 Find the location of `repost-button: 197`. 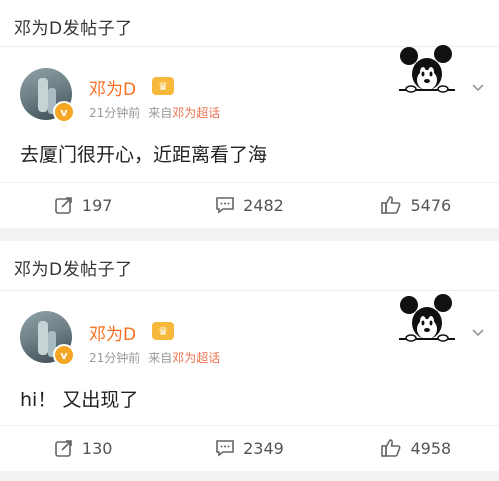

repost-button: 197 is located at coordinates (83, 205).